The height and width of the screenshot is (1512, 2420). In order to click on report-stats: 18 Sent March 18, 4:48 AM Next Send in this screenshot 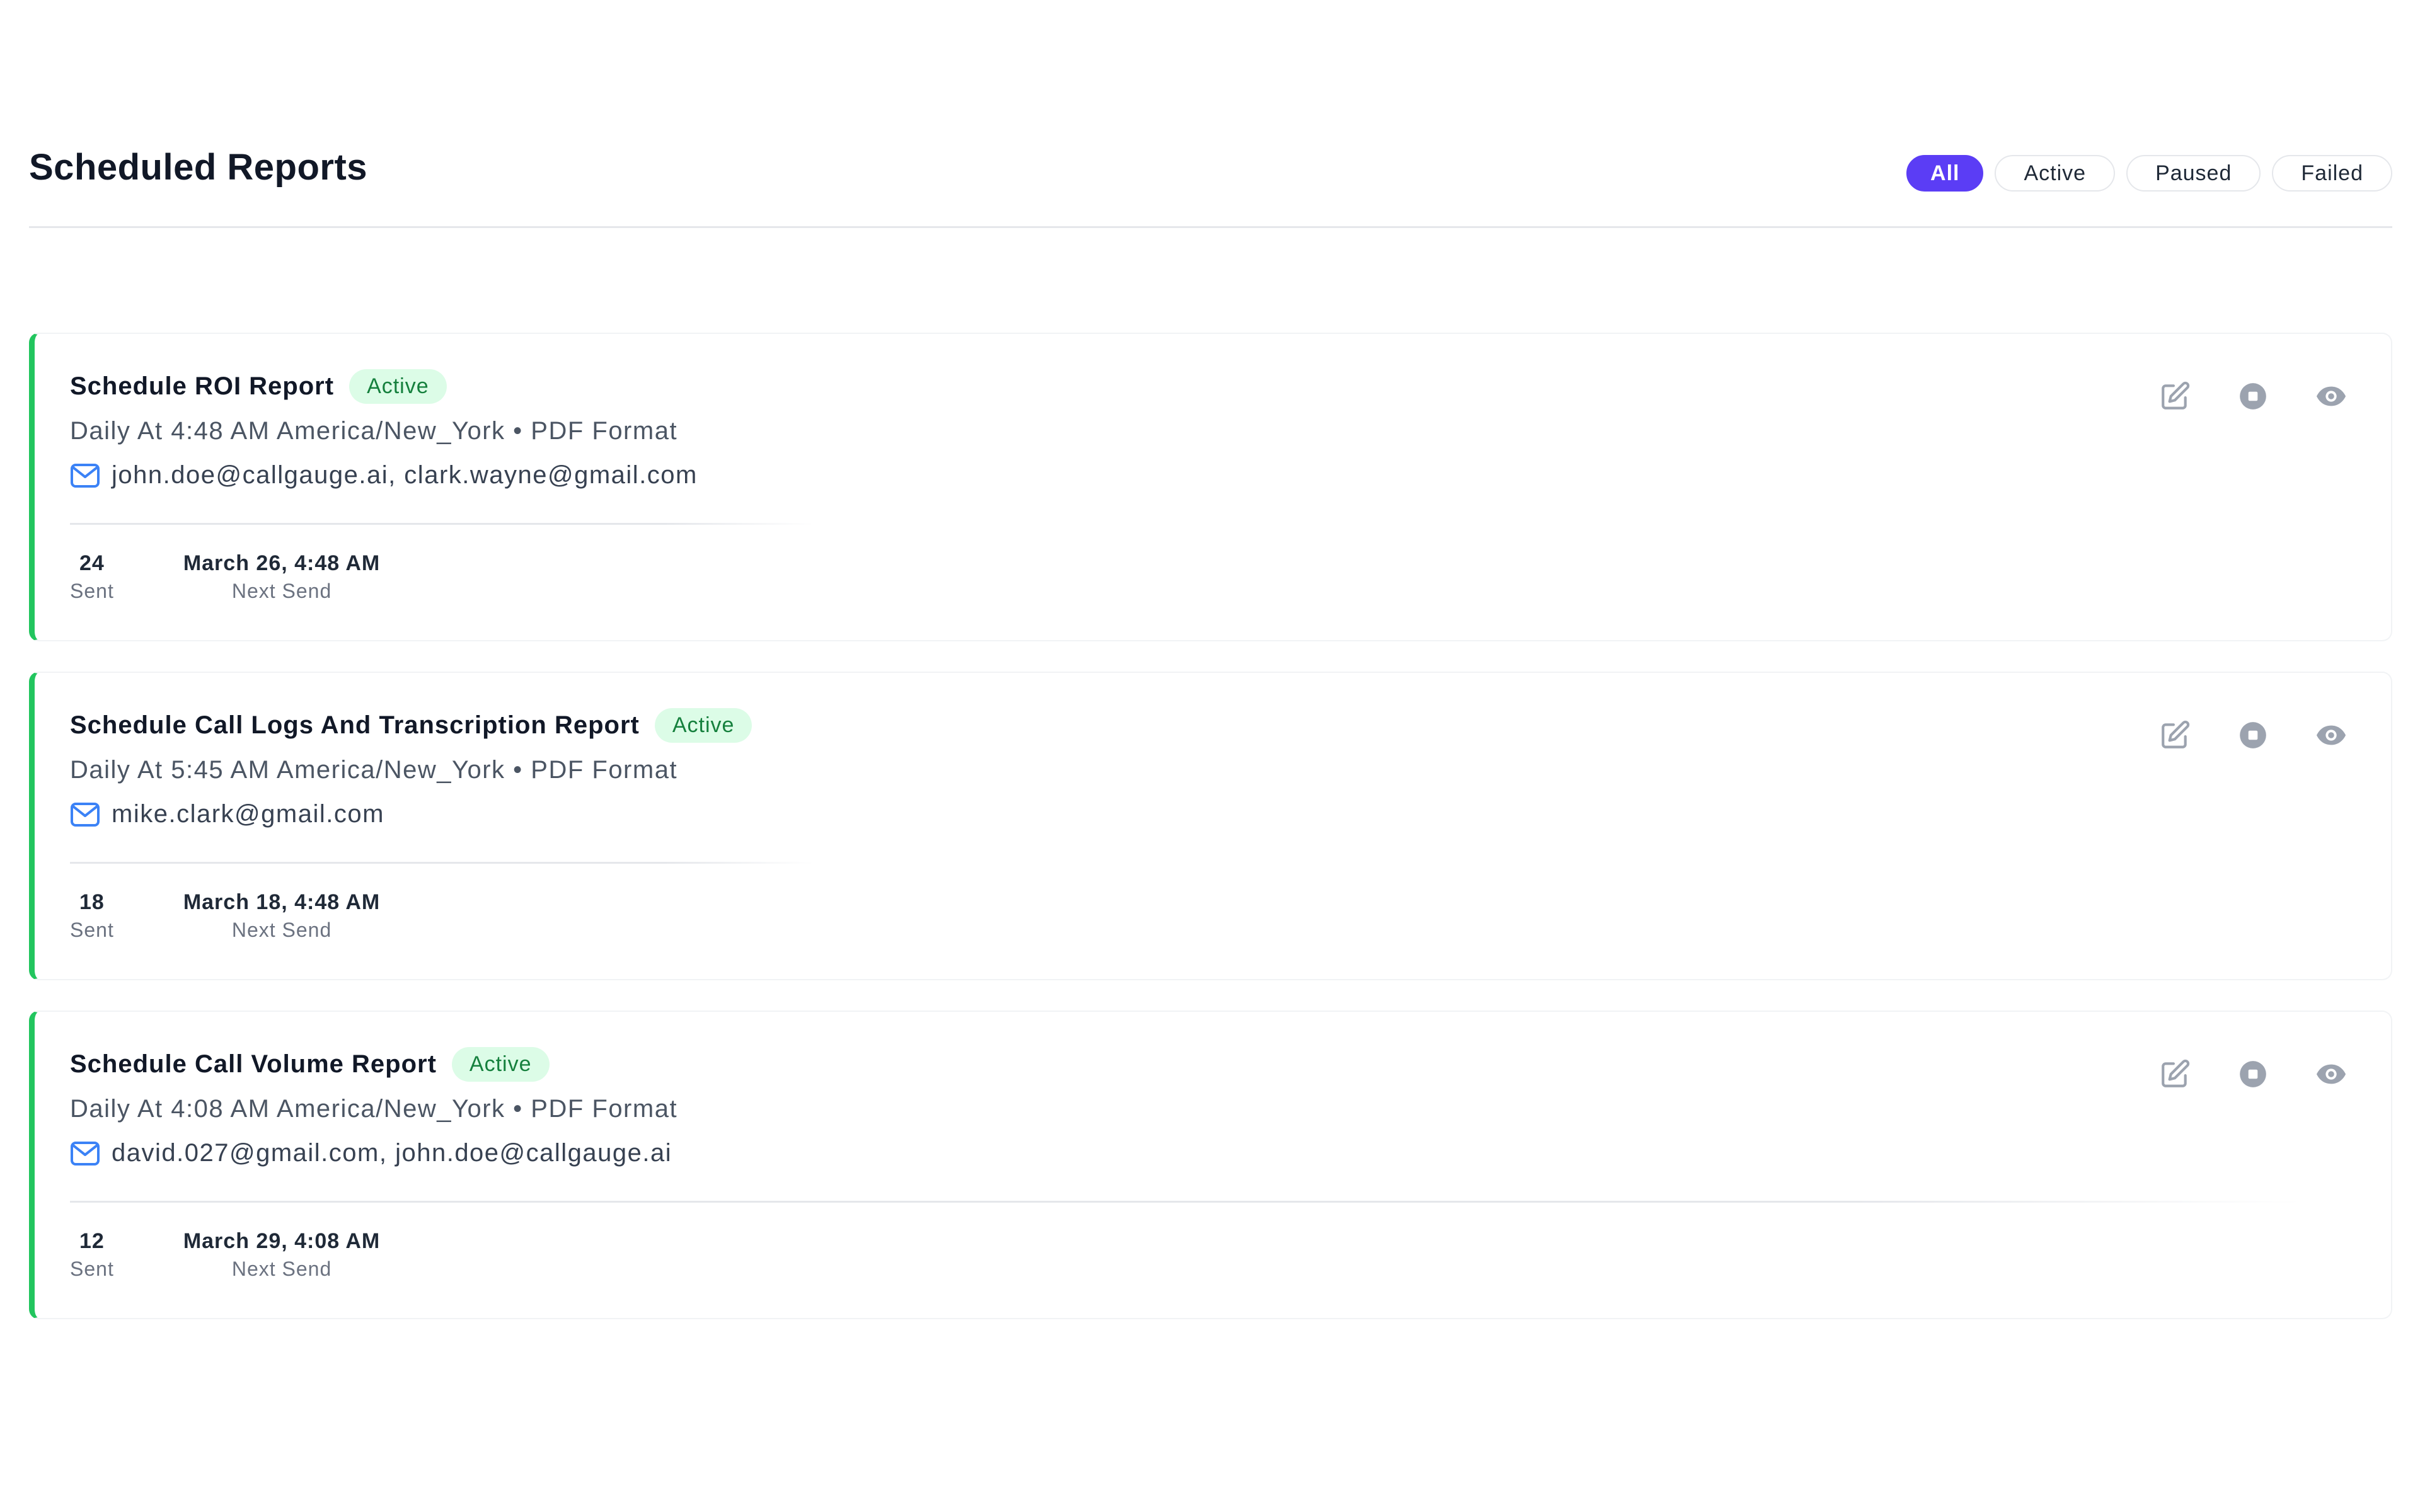, I will do `click(225, 916)`.